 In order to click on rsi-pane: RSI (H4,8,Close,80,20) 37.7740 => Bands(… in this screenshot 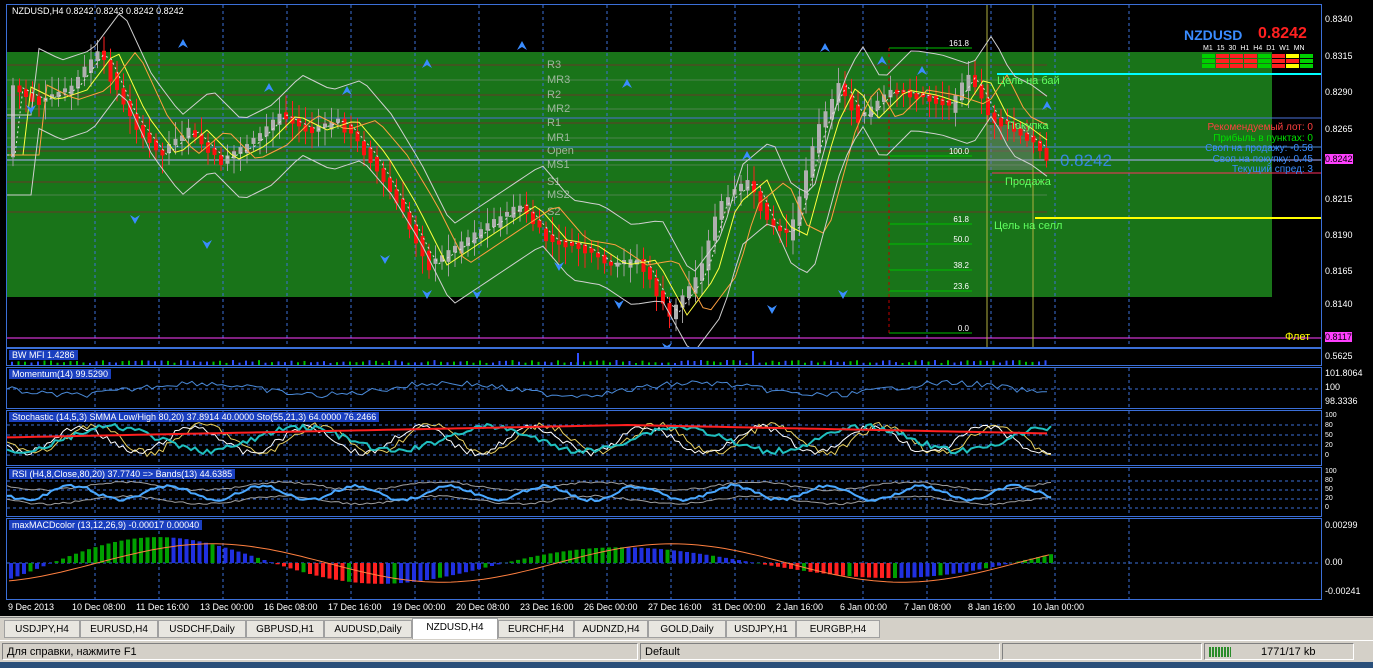, I will do `click(664, 492)`.